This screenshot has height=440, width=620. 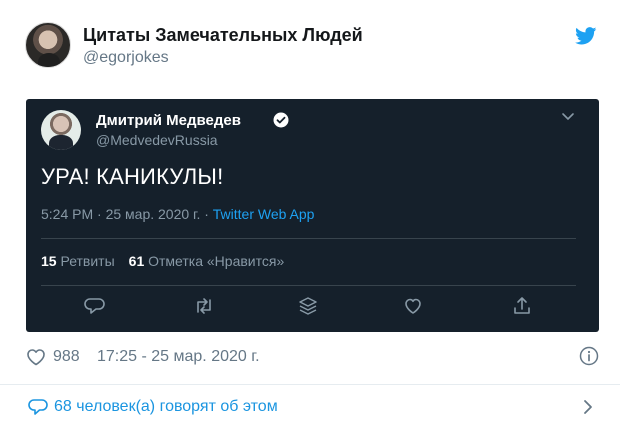 What do you see at coordinates (132, 176) in the screenshot?
I see `quoted-tweet-text: УРА! КАНИКУЛЫ!` at bounding box center [132, 176].